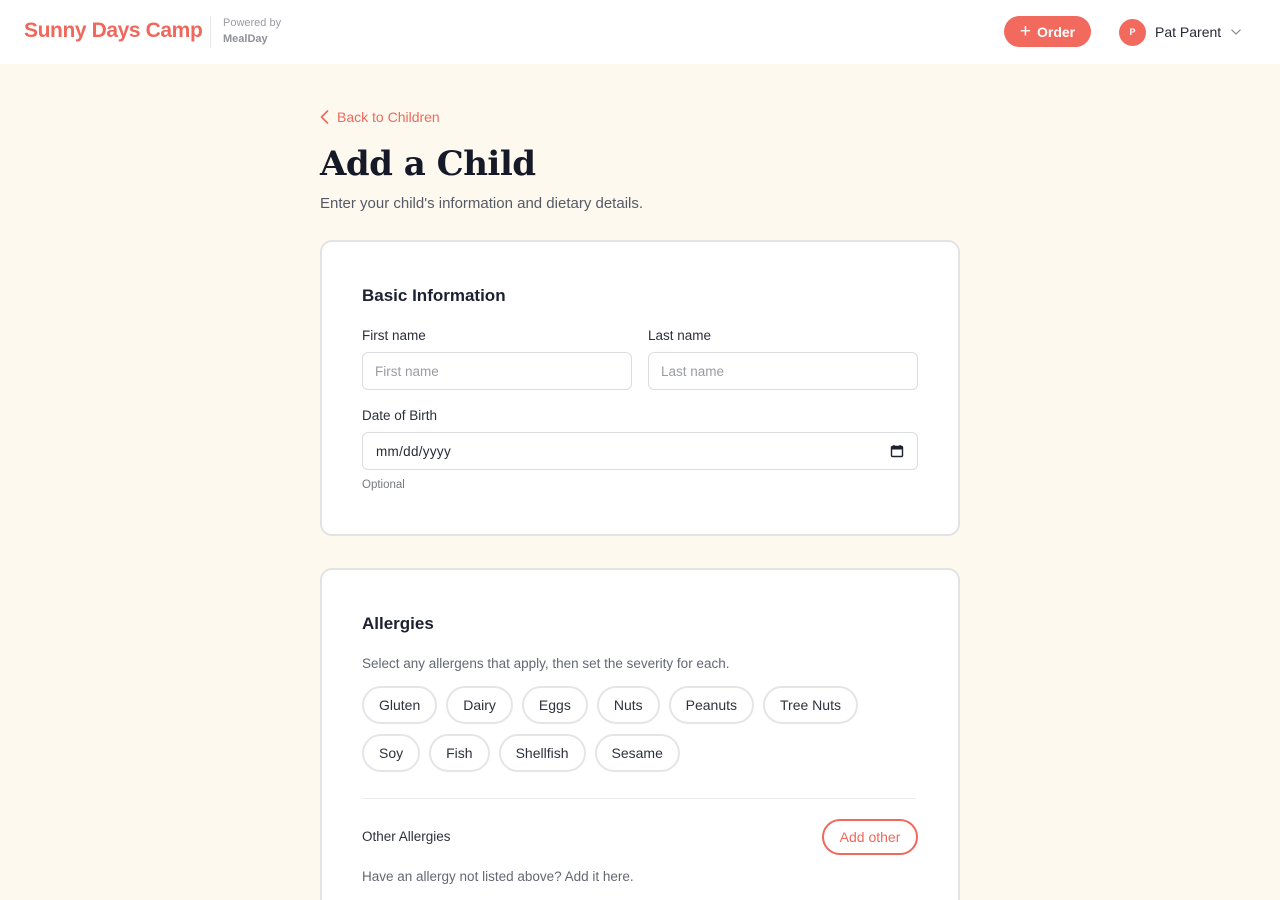  I want to click on plus-icon: +, so click(1025, 31).